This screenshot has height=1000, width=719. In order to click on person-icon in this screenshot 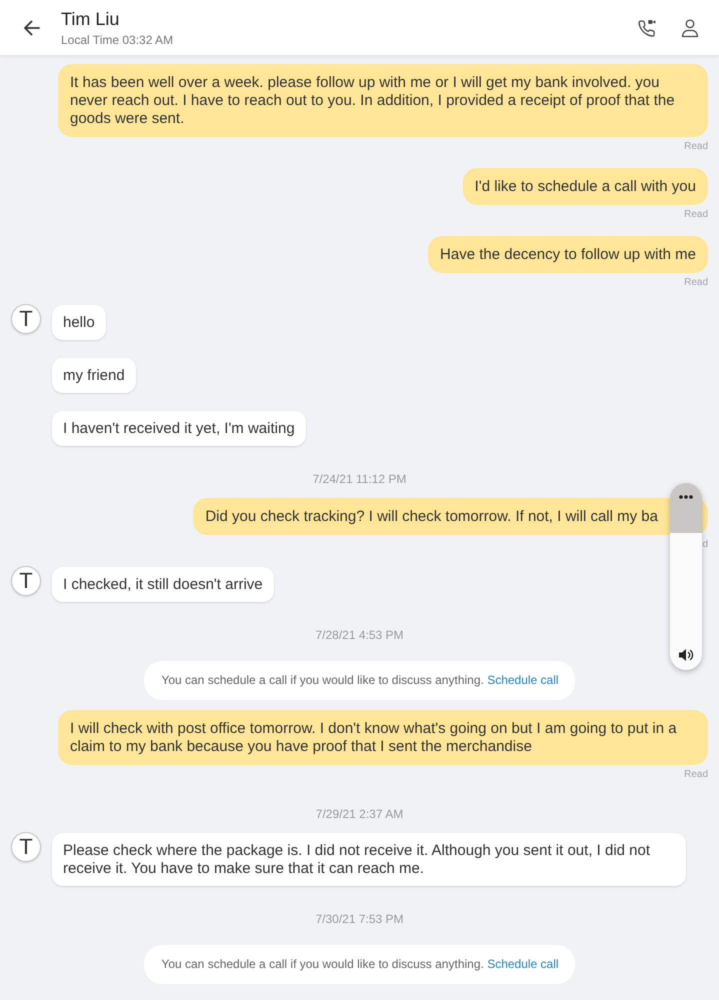, I will do `click(690, 28)`.